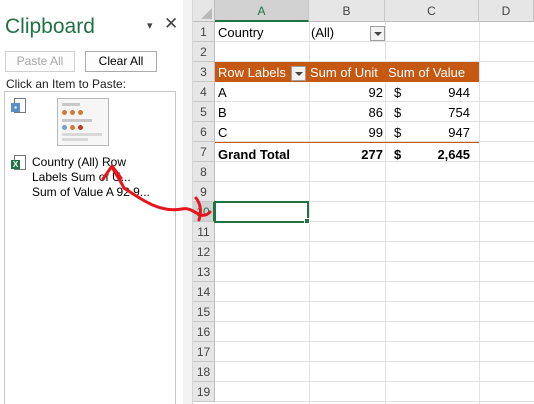  What do you see at coordinates (18, 162) in the screenshot?
I see `excel-clip-icon: X` at bounding box center [18, 162].